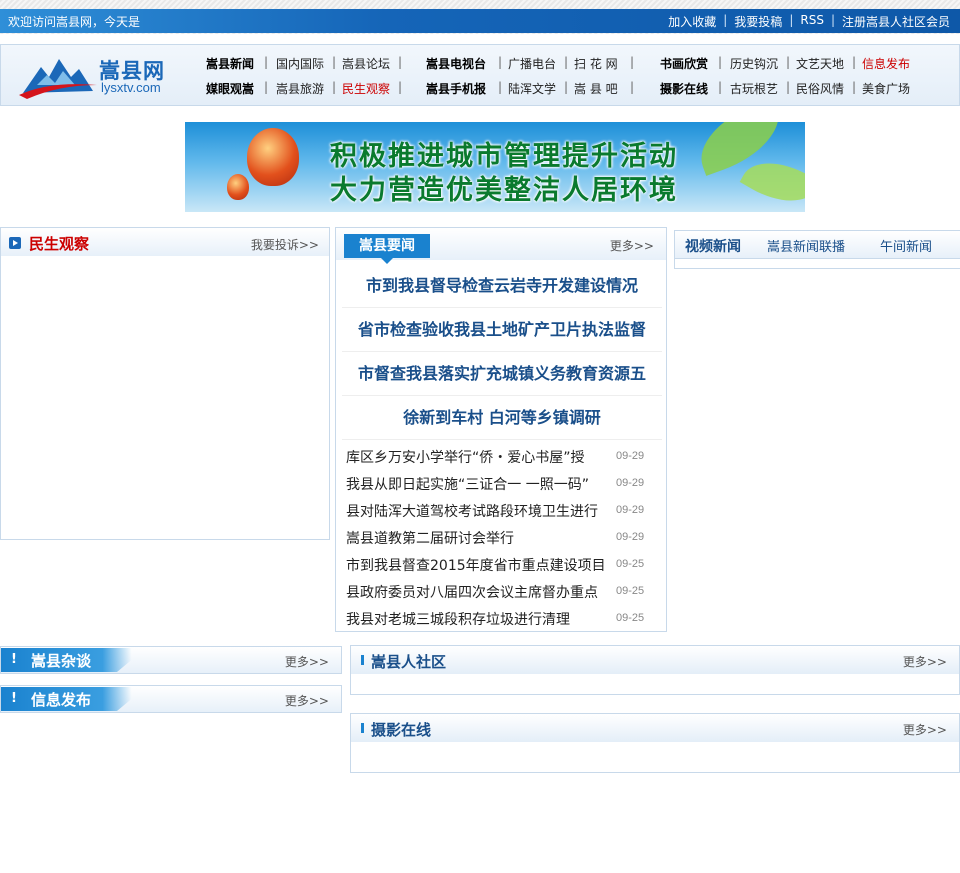  What do you see at coordinates (307, 661) in the screenshot?
I see `zatan-more-link: 更多>>` at bounding box center [307, 661].